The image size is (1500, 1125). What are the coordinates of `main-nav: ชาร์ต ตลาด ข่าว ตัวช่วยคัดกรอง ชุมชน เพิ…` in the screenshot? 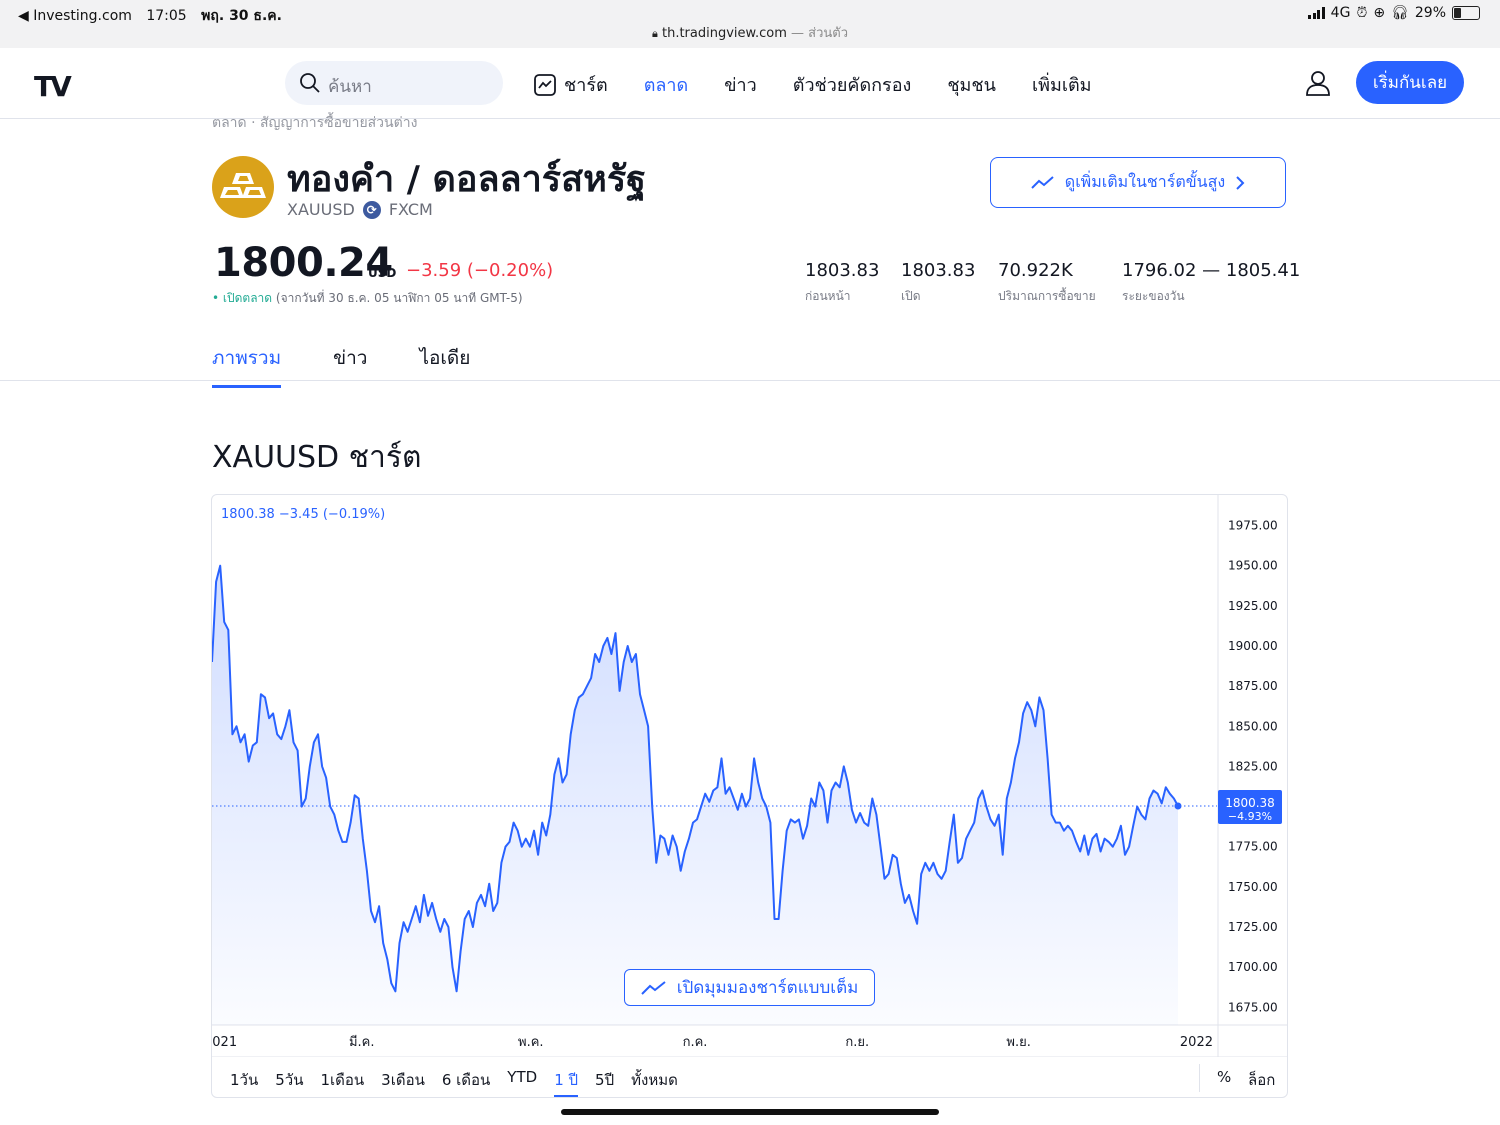 It's located at (831, 84).